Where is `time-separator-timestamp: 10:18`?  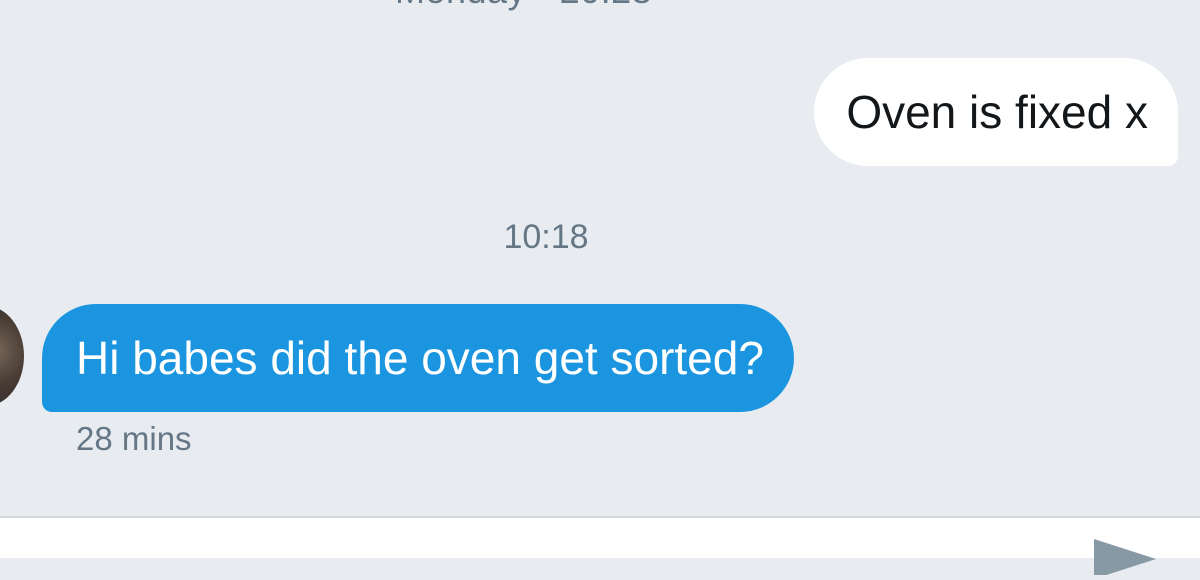 time-separator-timestamp: 10:18 is located at coordinates (546, 237).